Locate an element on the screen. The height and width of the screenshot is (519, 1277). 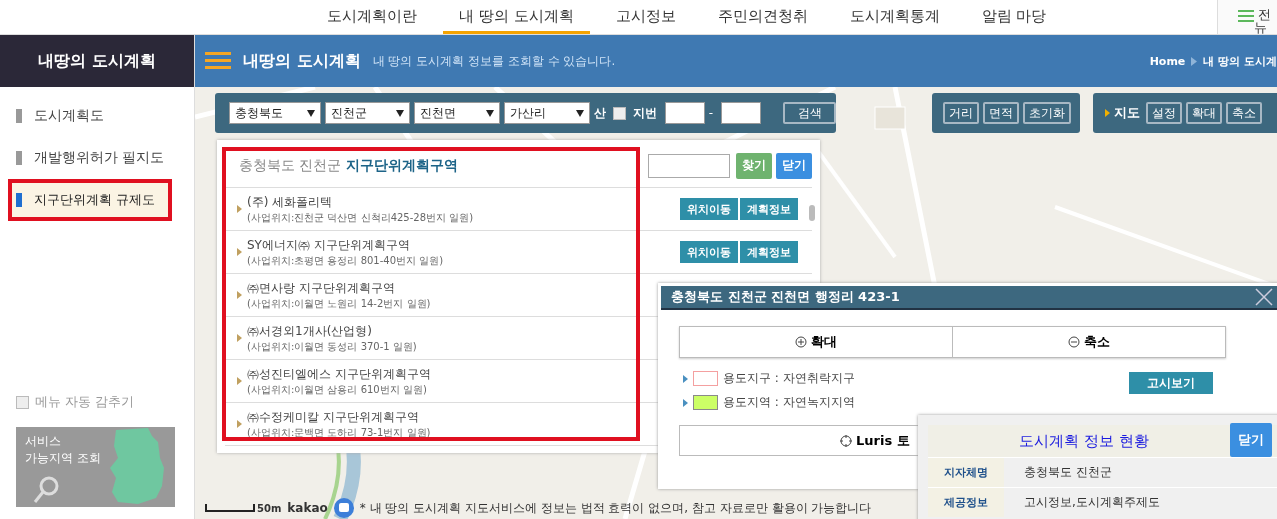
minus-circle-icon is located at coordinates (1074, 342).